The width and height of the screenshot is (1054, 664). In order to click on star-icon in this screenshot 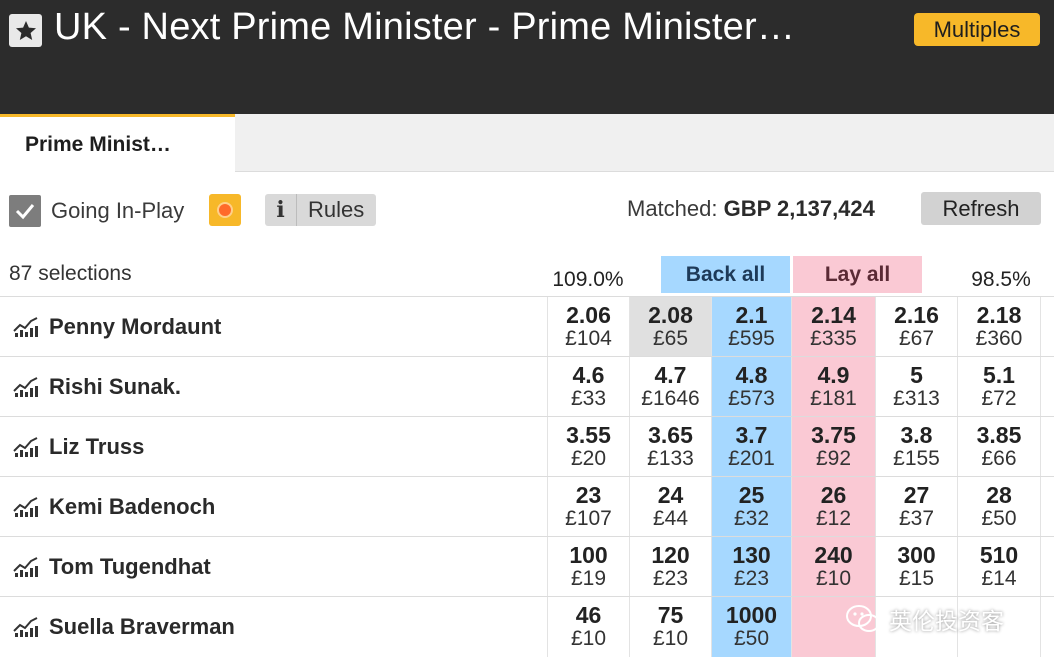, I will do `click(25, 30)`.